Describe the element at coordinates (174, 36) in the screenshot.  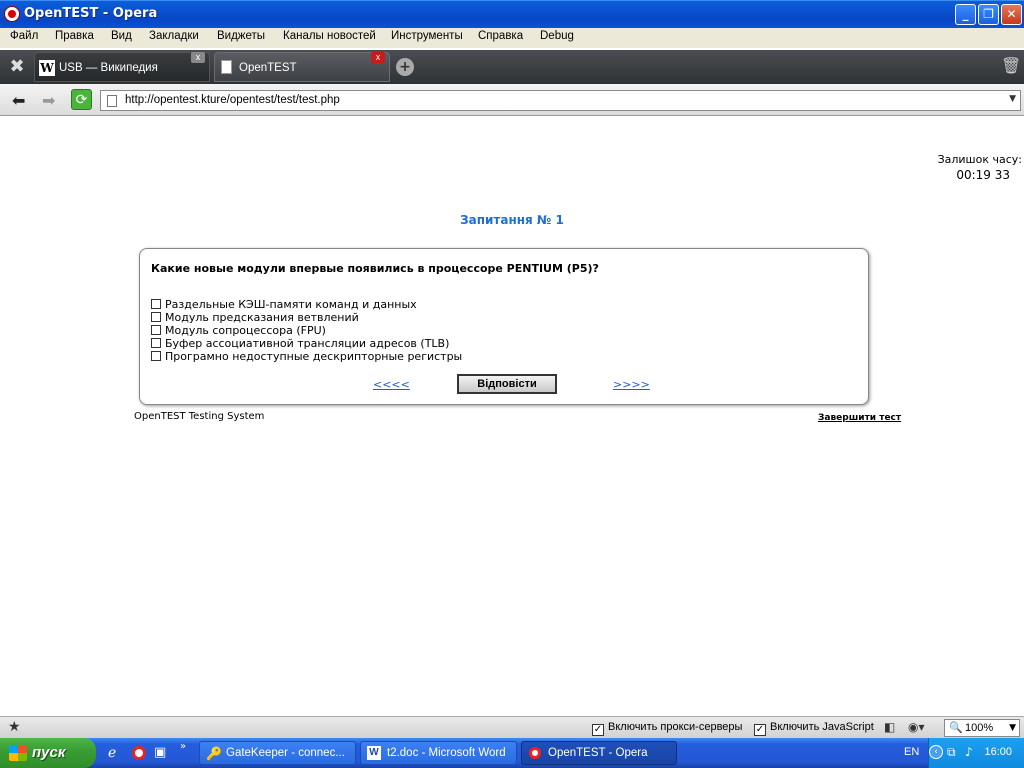
I see `menu-bookmarks: Закладки` at that location.